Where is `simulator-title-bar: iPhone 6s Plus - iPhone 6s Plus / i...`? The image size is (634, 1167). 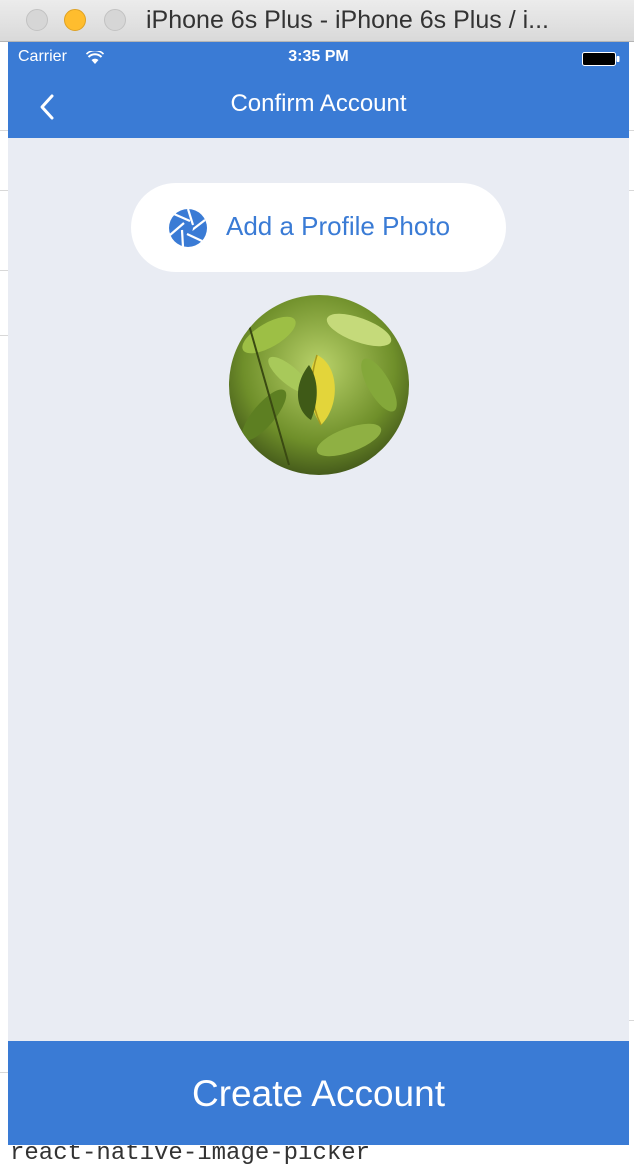
simulator-title-bar: iPhone 6s Plus - iPhone 6s Plus / i... is located at coordinates (317, 21).